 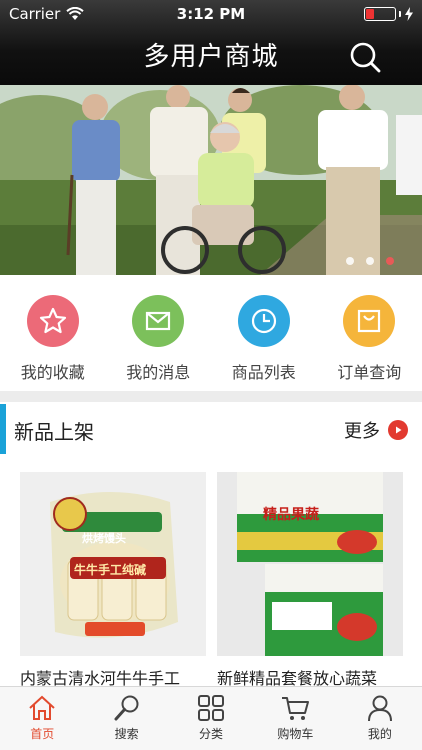 What do you see at coordinates (110, 570) in the screenshot?
I see `package-text: 牛牛手工纯碱` at bounding box center [110, 570].